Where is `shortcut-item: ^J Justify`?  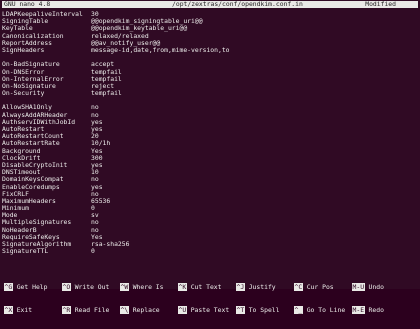 shortcut-item: ^J Justify is located at coordinates (256, 287).